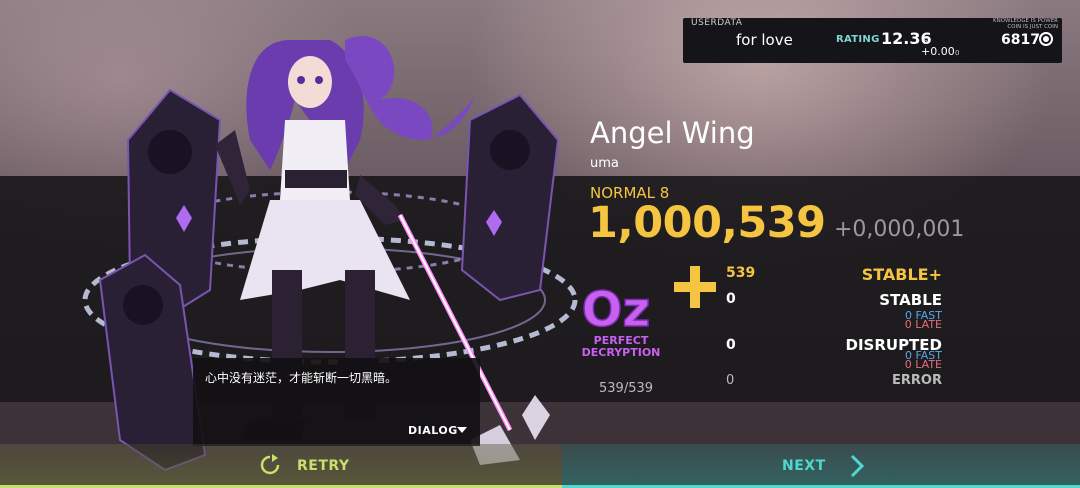  I want to click on note-total: 539/539, so click(626, 388).